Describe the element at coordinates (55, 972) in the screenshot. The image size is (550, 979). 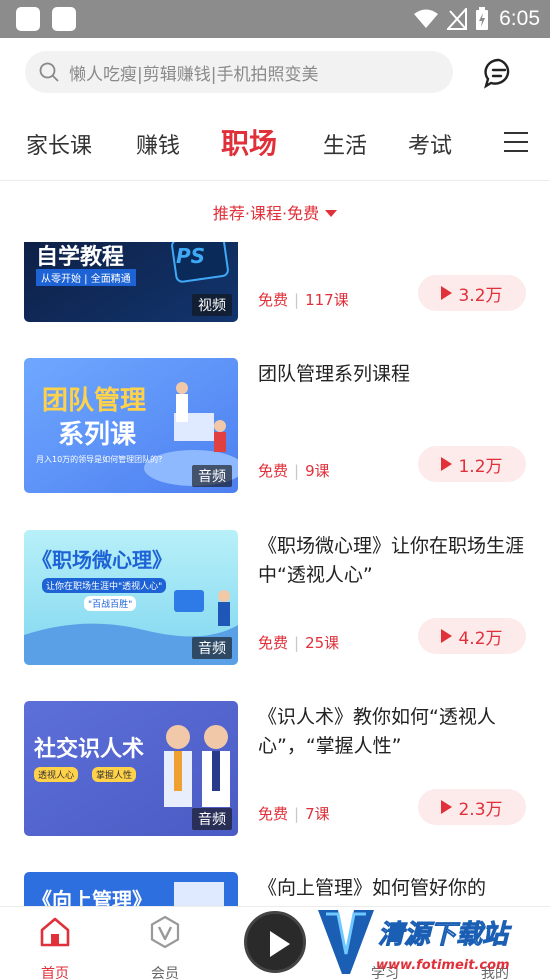
I see `nav-label: 首页` at that location.